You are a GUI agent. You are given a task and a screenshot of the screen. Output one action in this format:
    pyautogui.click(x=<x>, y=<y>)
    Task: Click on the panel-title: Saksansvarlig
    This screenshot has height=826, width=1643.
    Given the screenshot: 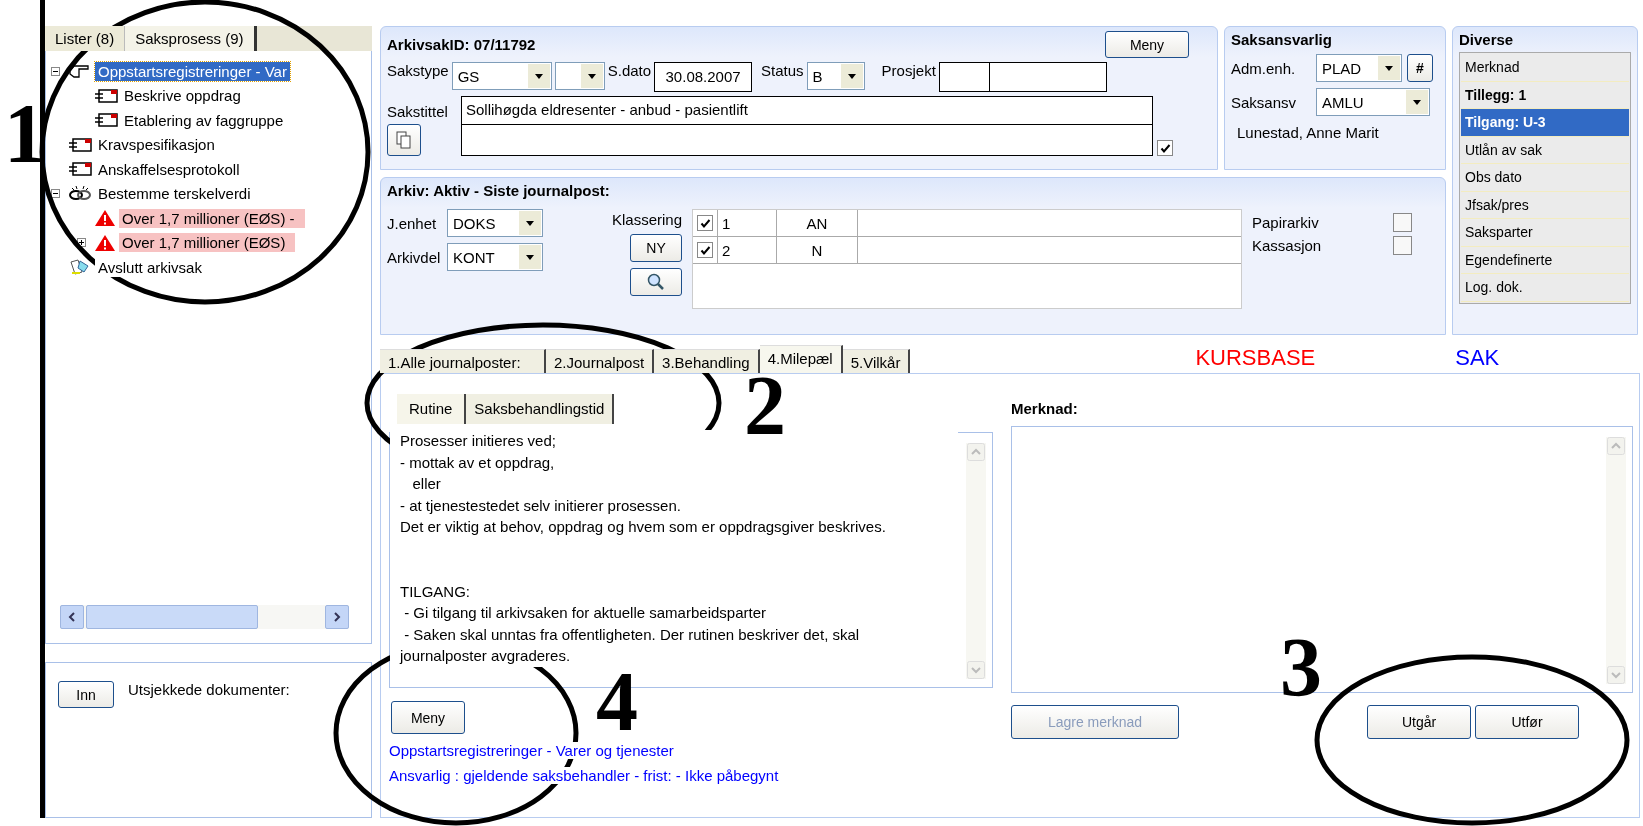 What is the action you would take?
    pyautogui.click(x=1282, y=39)
    